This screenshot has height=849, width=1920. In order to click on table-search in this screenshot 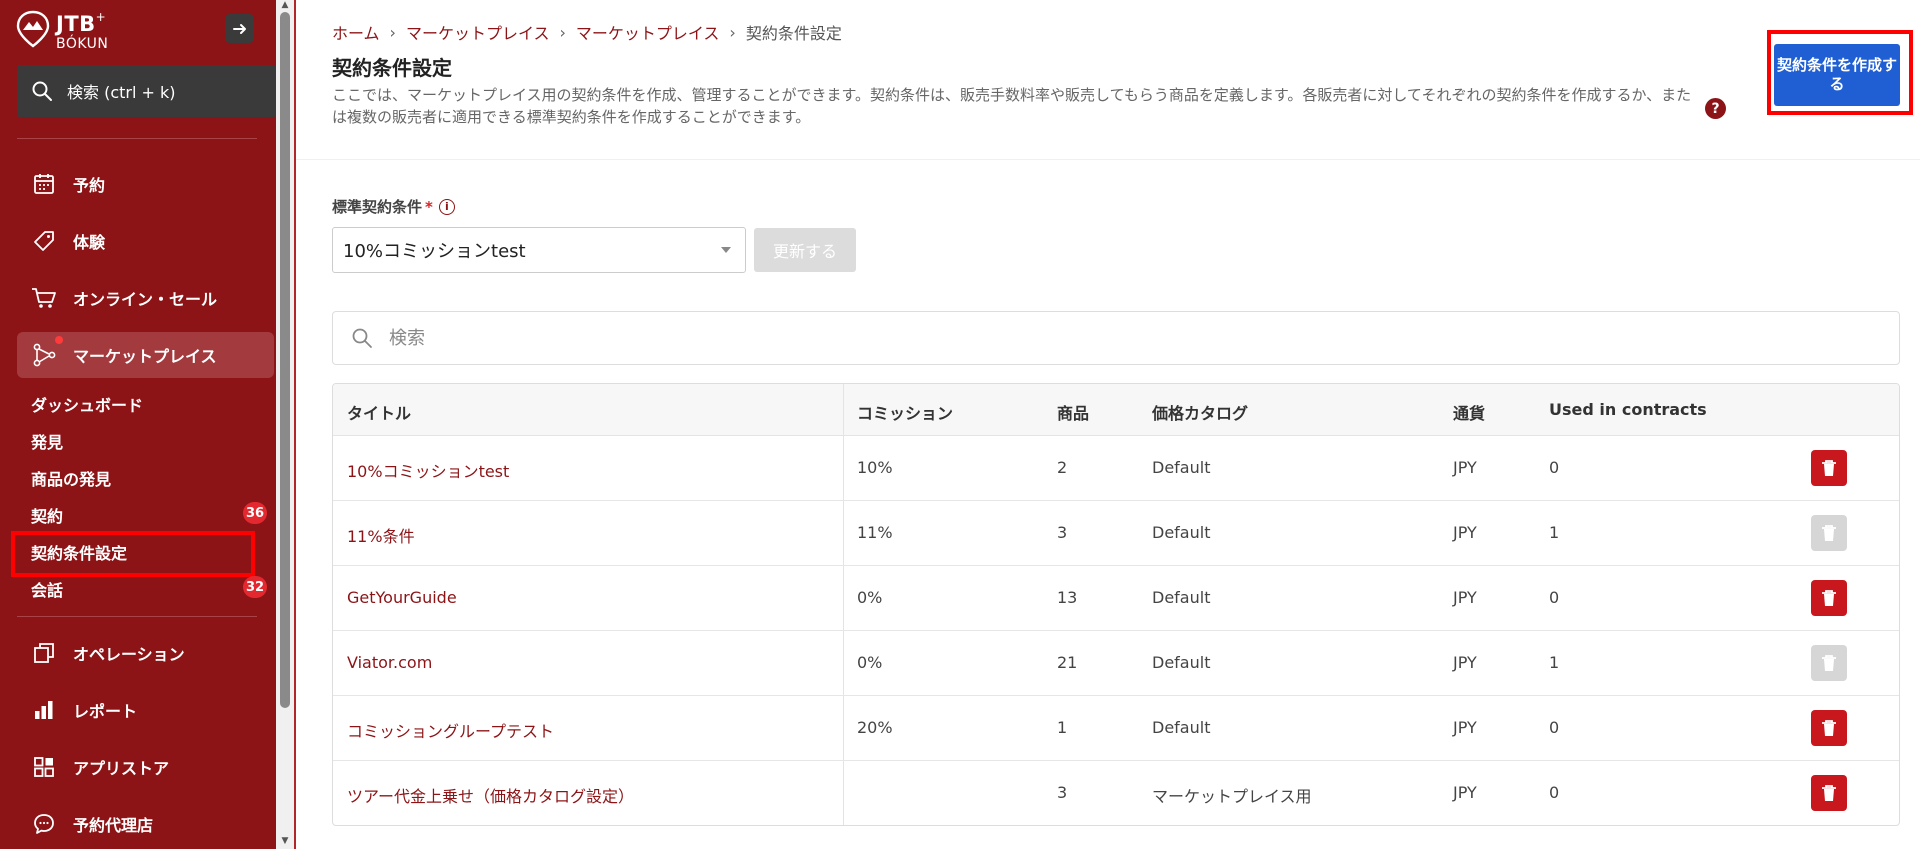, I will do `click(1116, 338)`.